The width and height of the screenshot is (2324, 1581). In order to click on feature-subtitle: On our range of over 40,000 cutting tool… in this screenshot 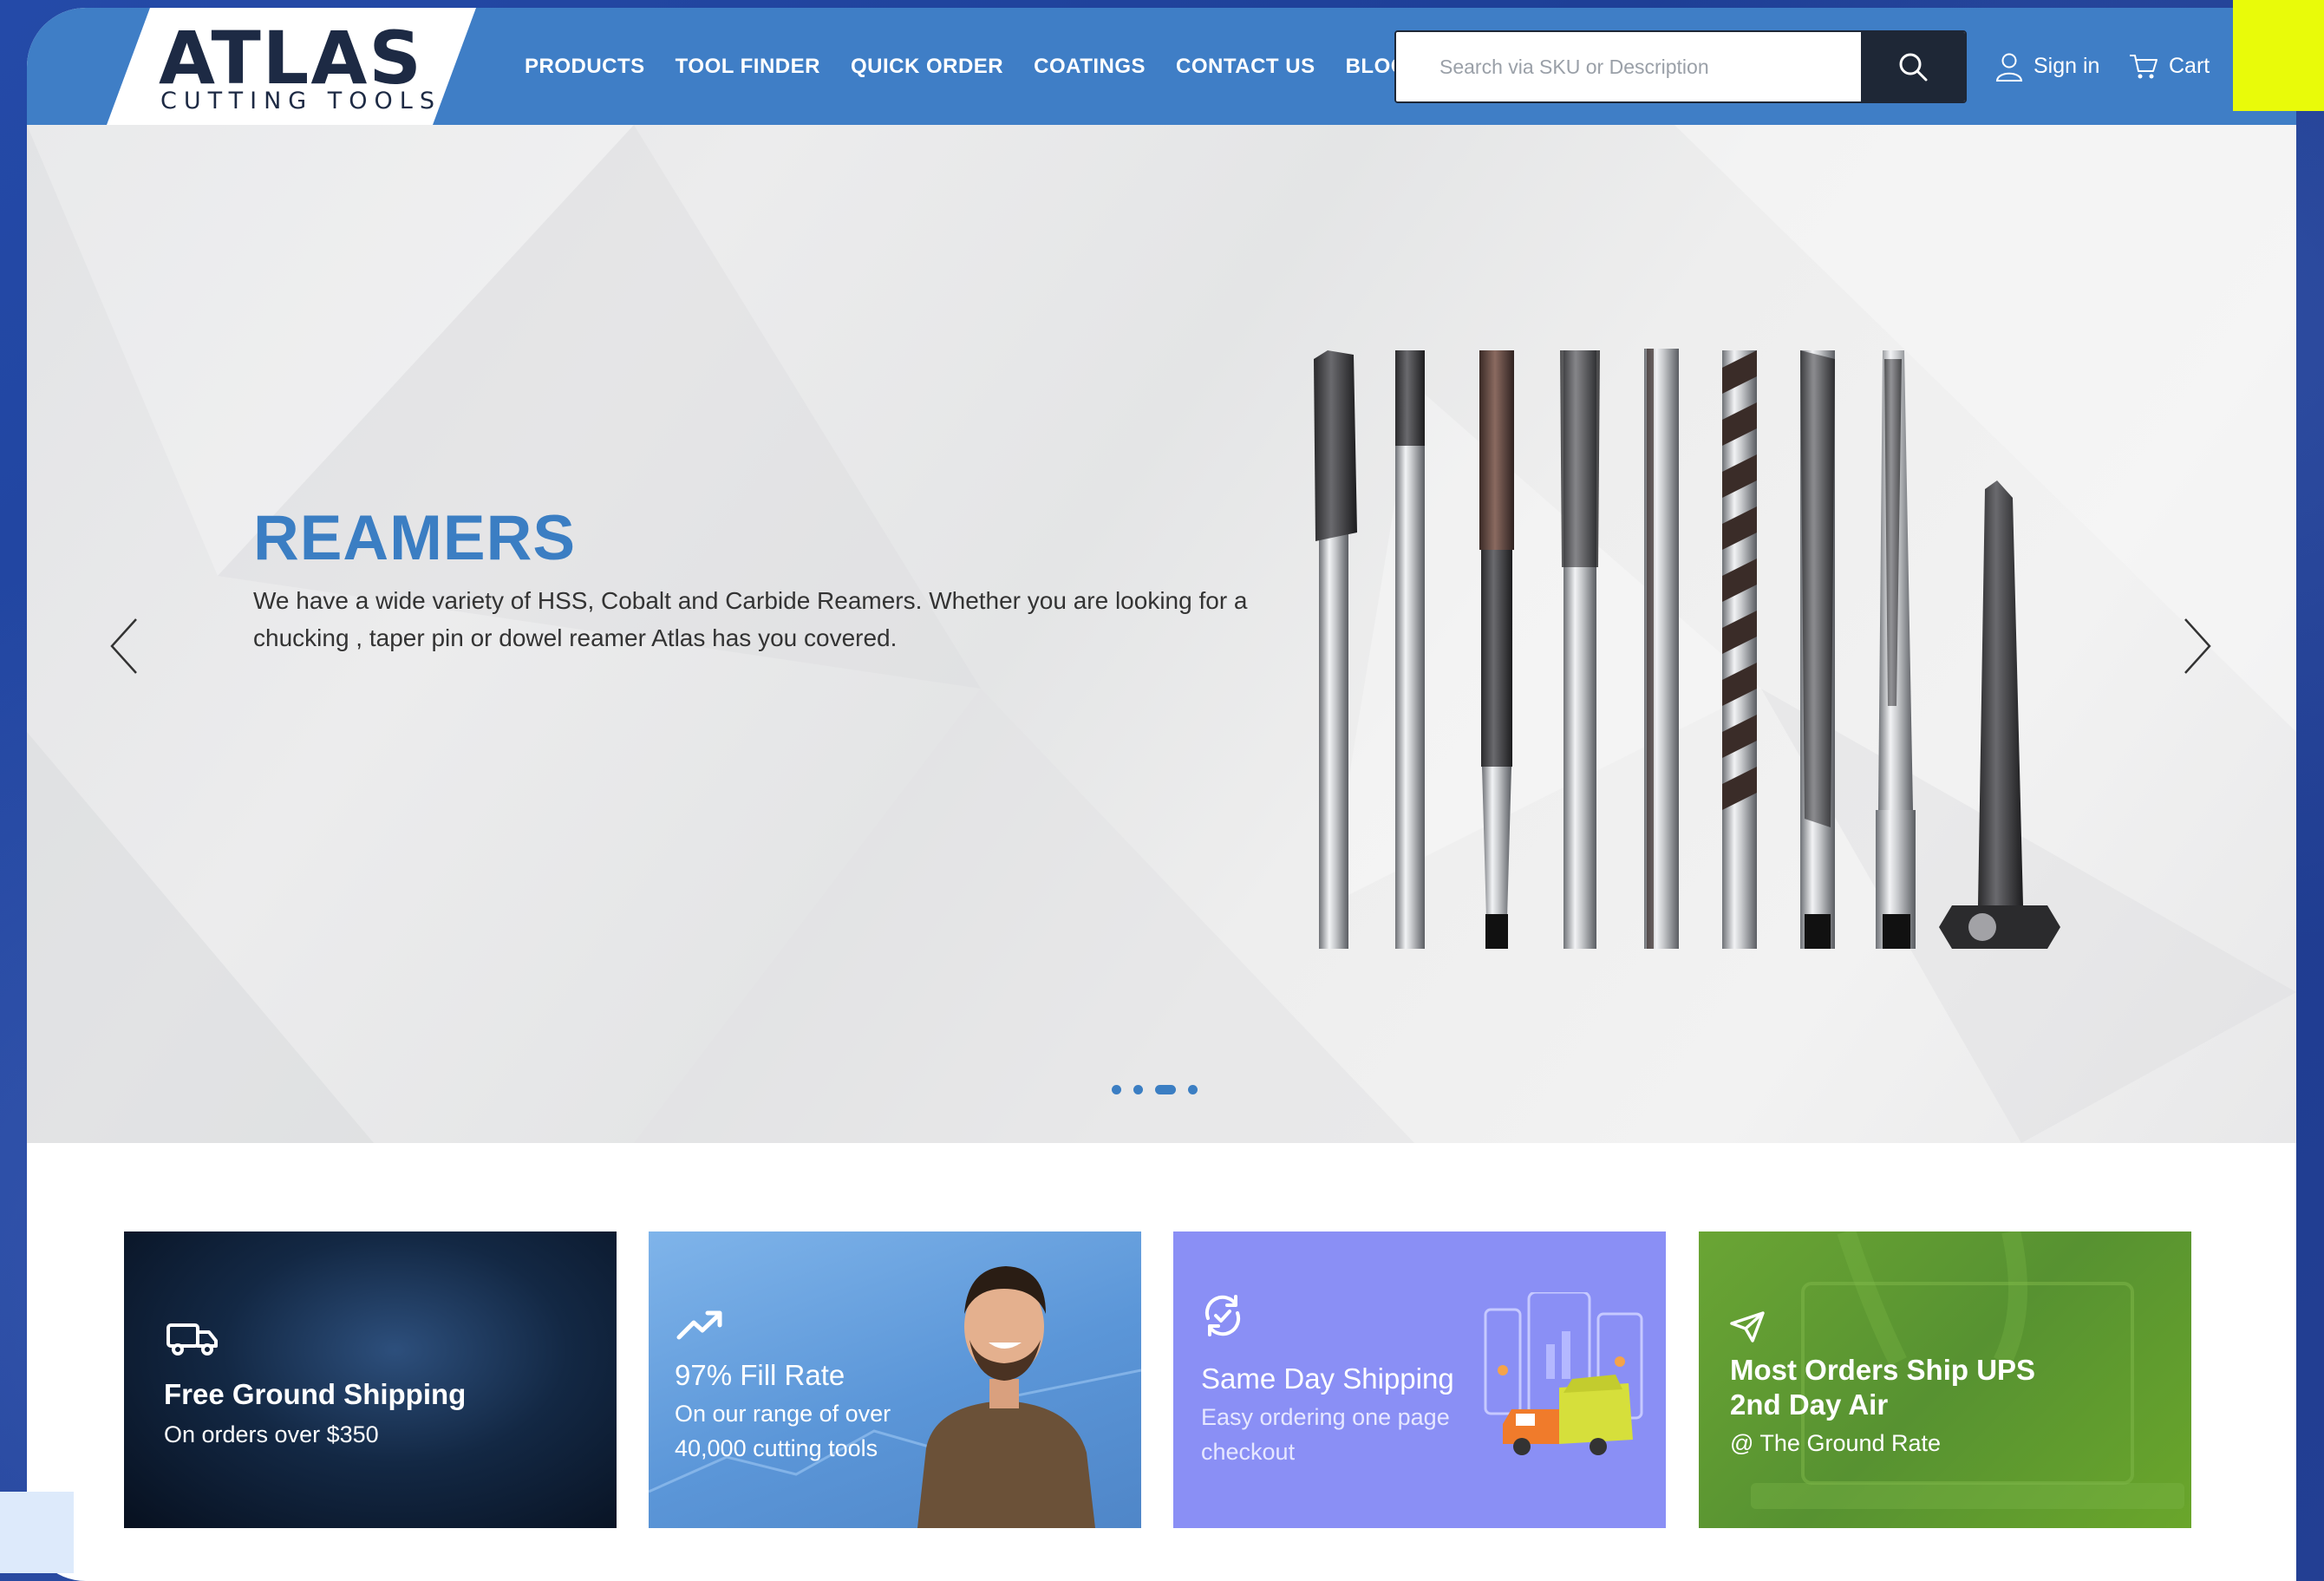, I will do `click(783, 1431)`.